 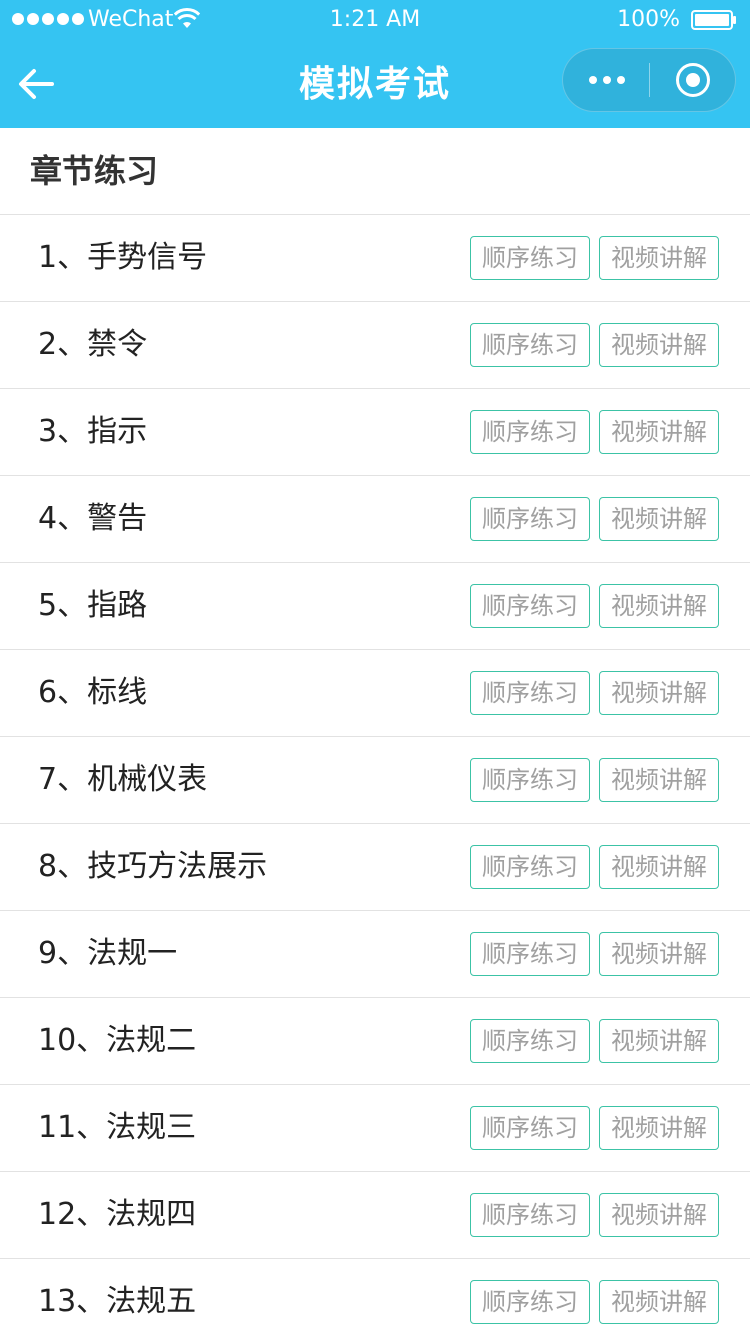 What do you see at coordinates (153, 866) in the screenshot?
I see `chapter-name: 8、技巧方法展示` at bounding box center [153, 866].